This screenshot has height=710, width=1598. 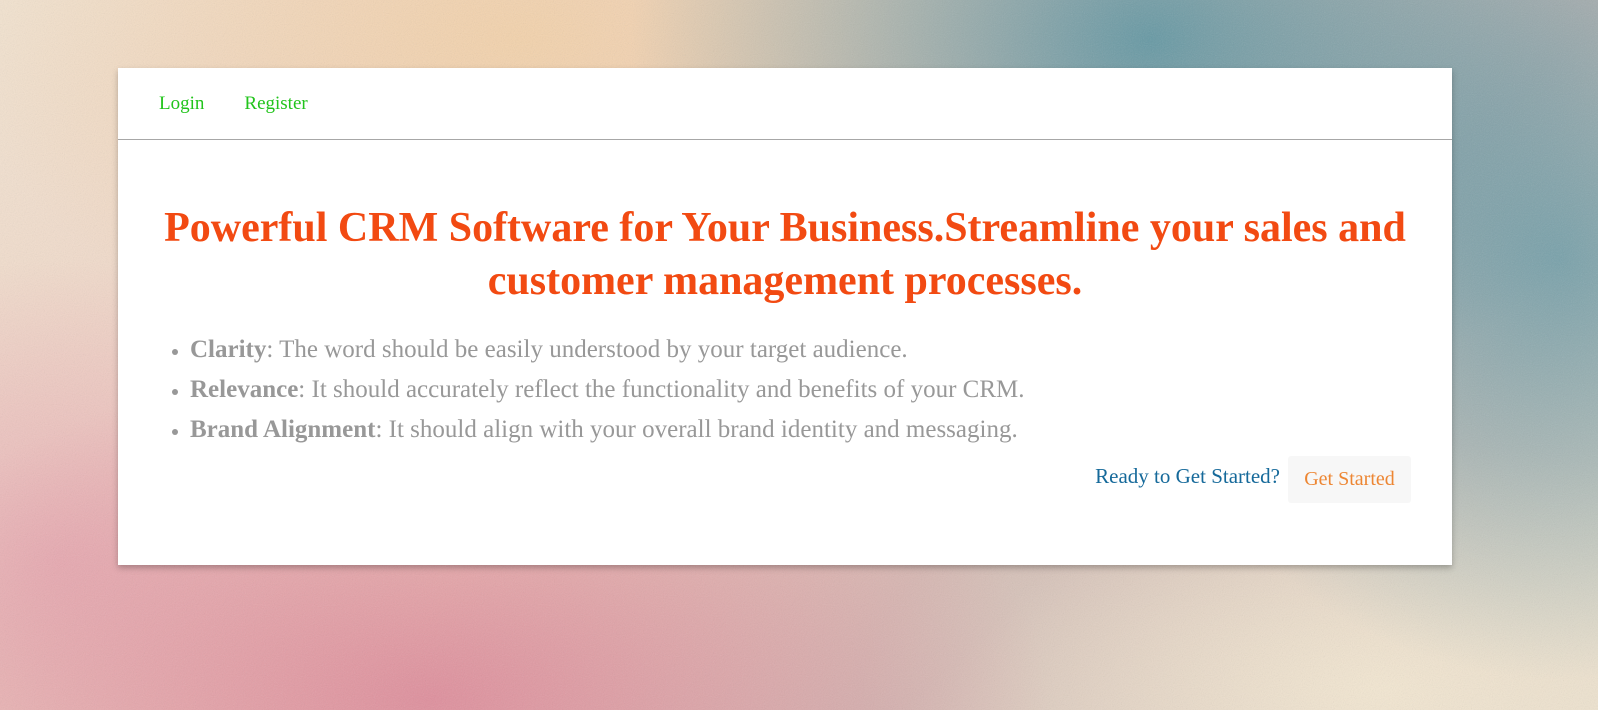 What do you see at coordinates (181, 104) in the screenshot?
I see `login-link: Login` at bounding box center [181, 104].